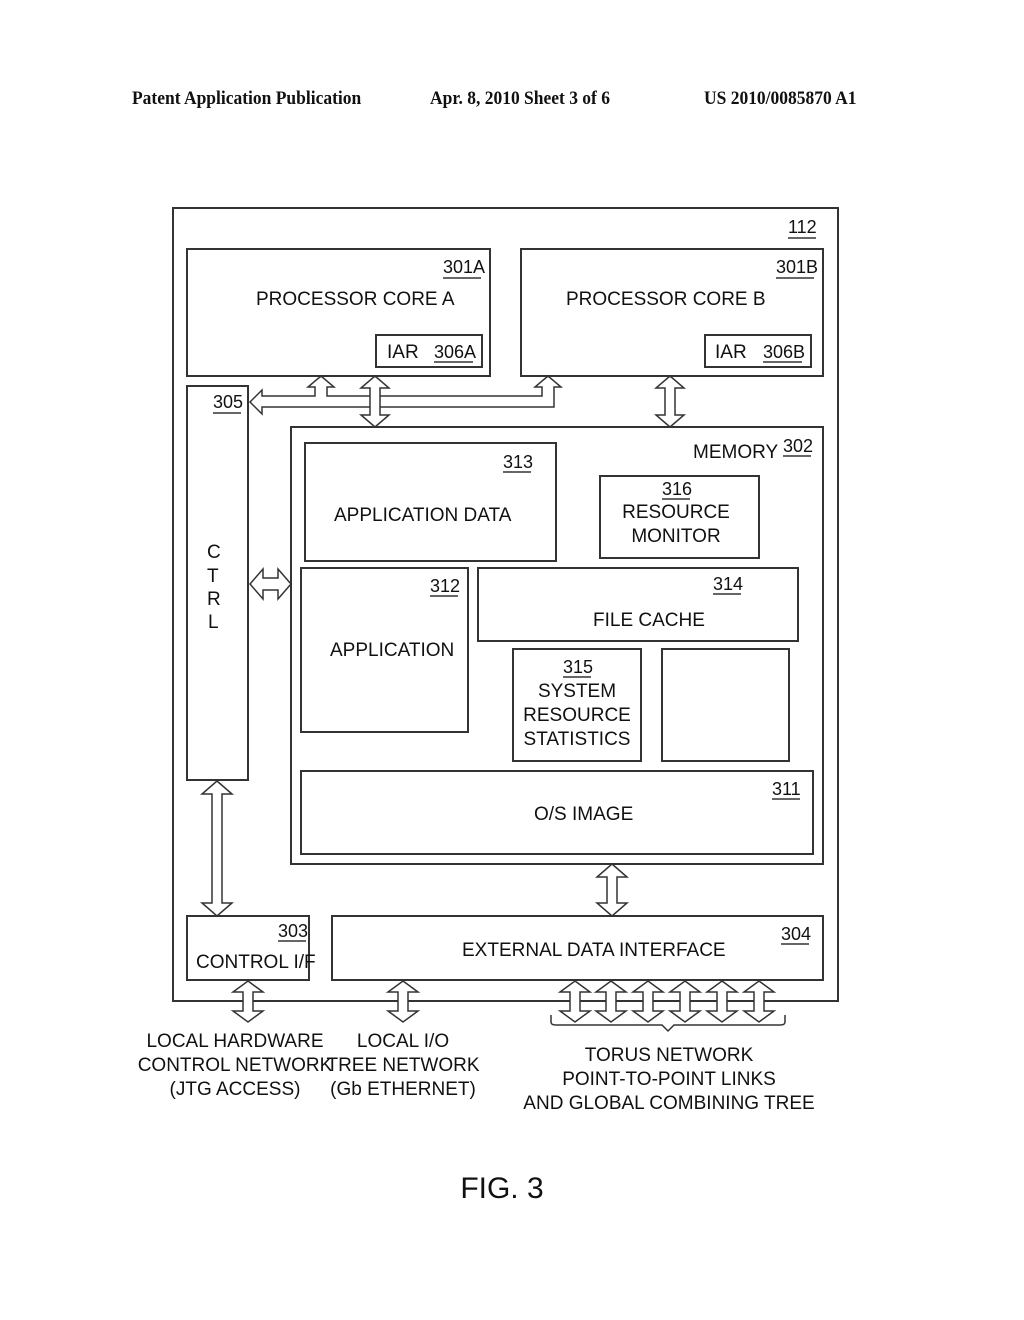 This screenshot has height=1320, width=1024. What do you see at coordinates (464, 267) in the screenshot?
I see `ref-301a: 301A` at bounding box center [464, 267].